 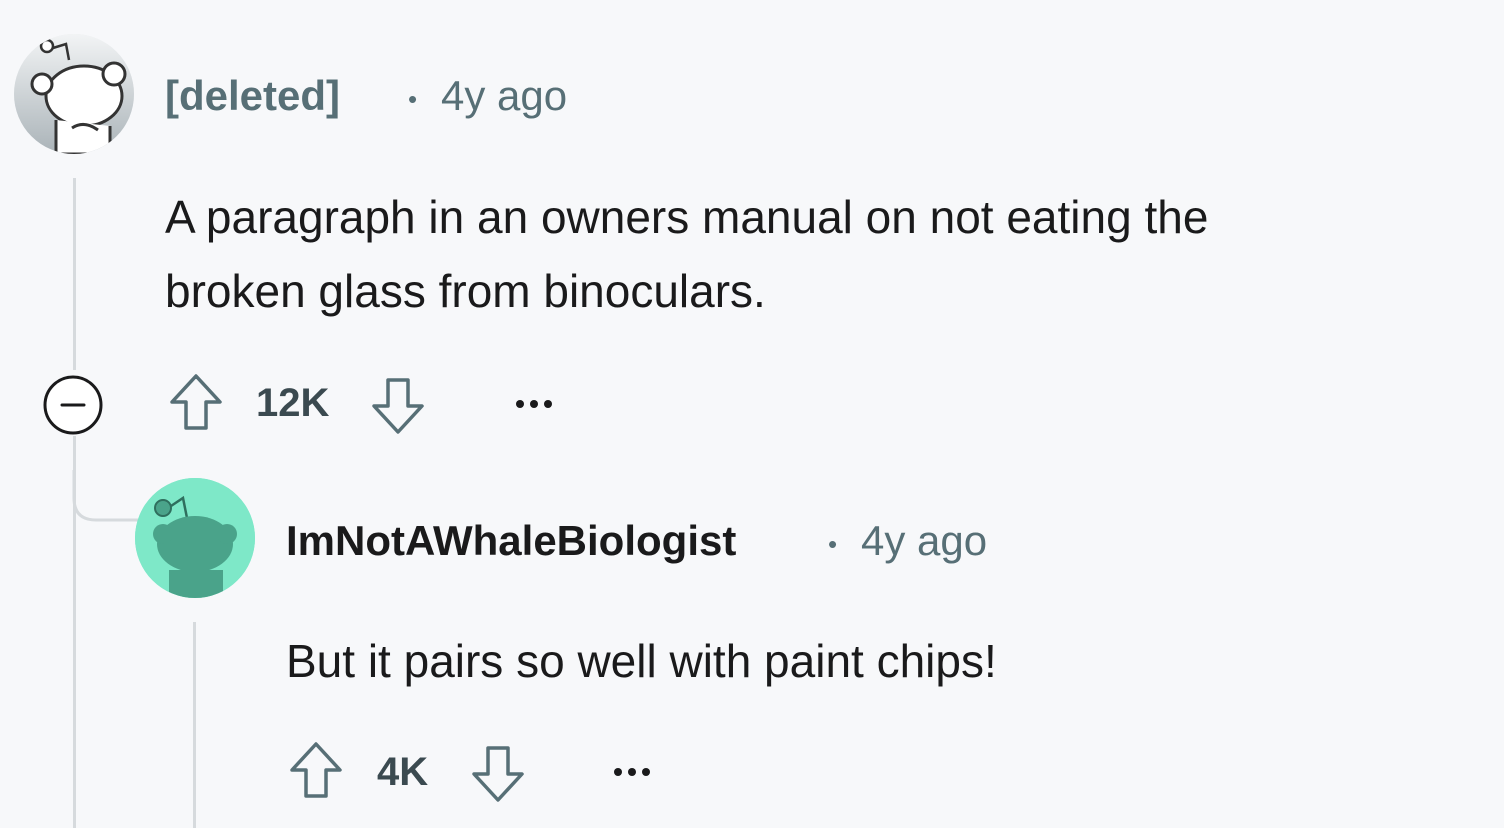 I want to click on thread-line-reply, so click(x=194, y=725).